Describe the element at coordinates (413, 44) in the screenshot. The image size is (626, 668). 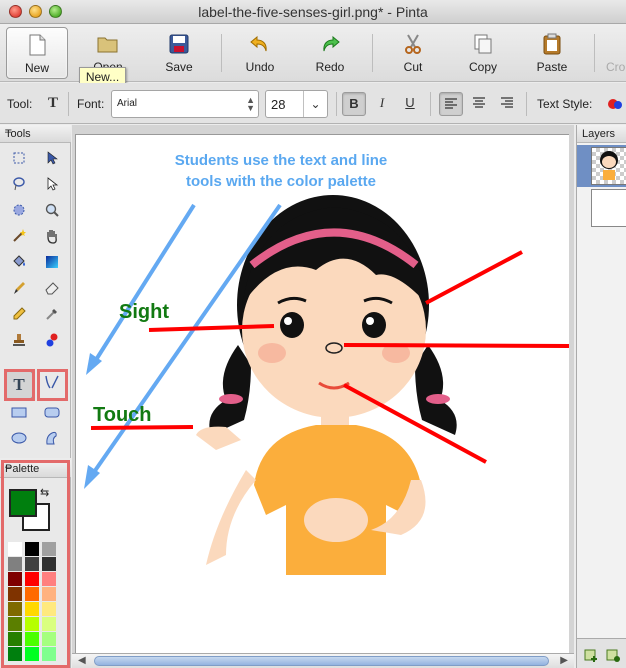
I see `scissors-icon` at that location.